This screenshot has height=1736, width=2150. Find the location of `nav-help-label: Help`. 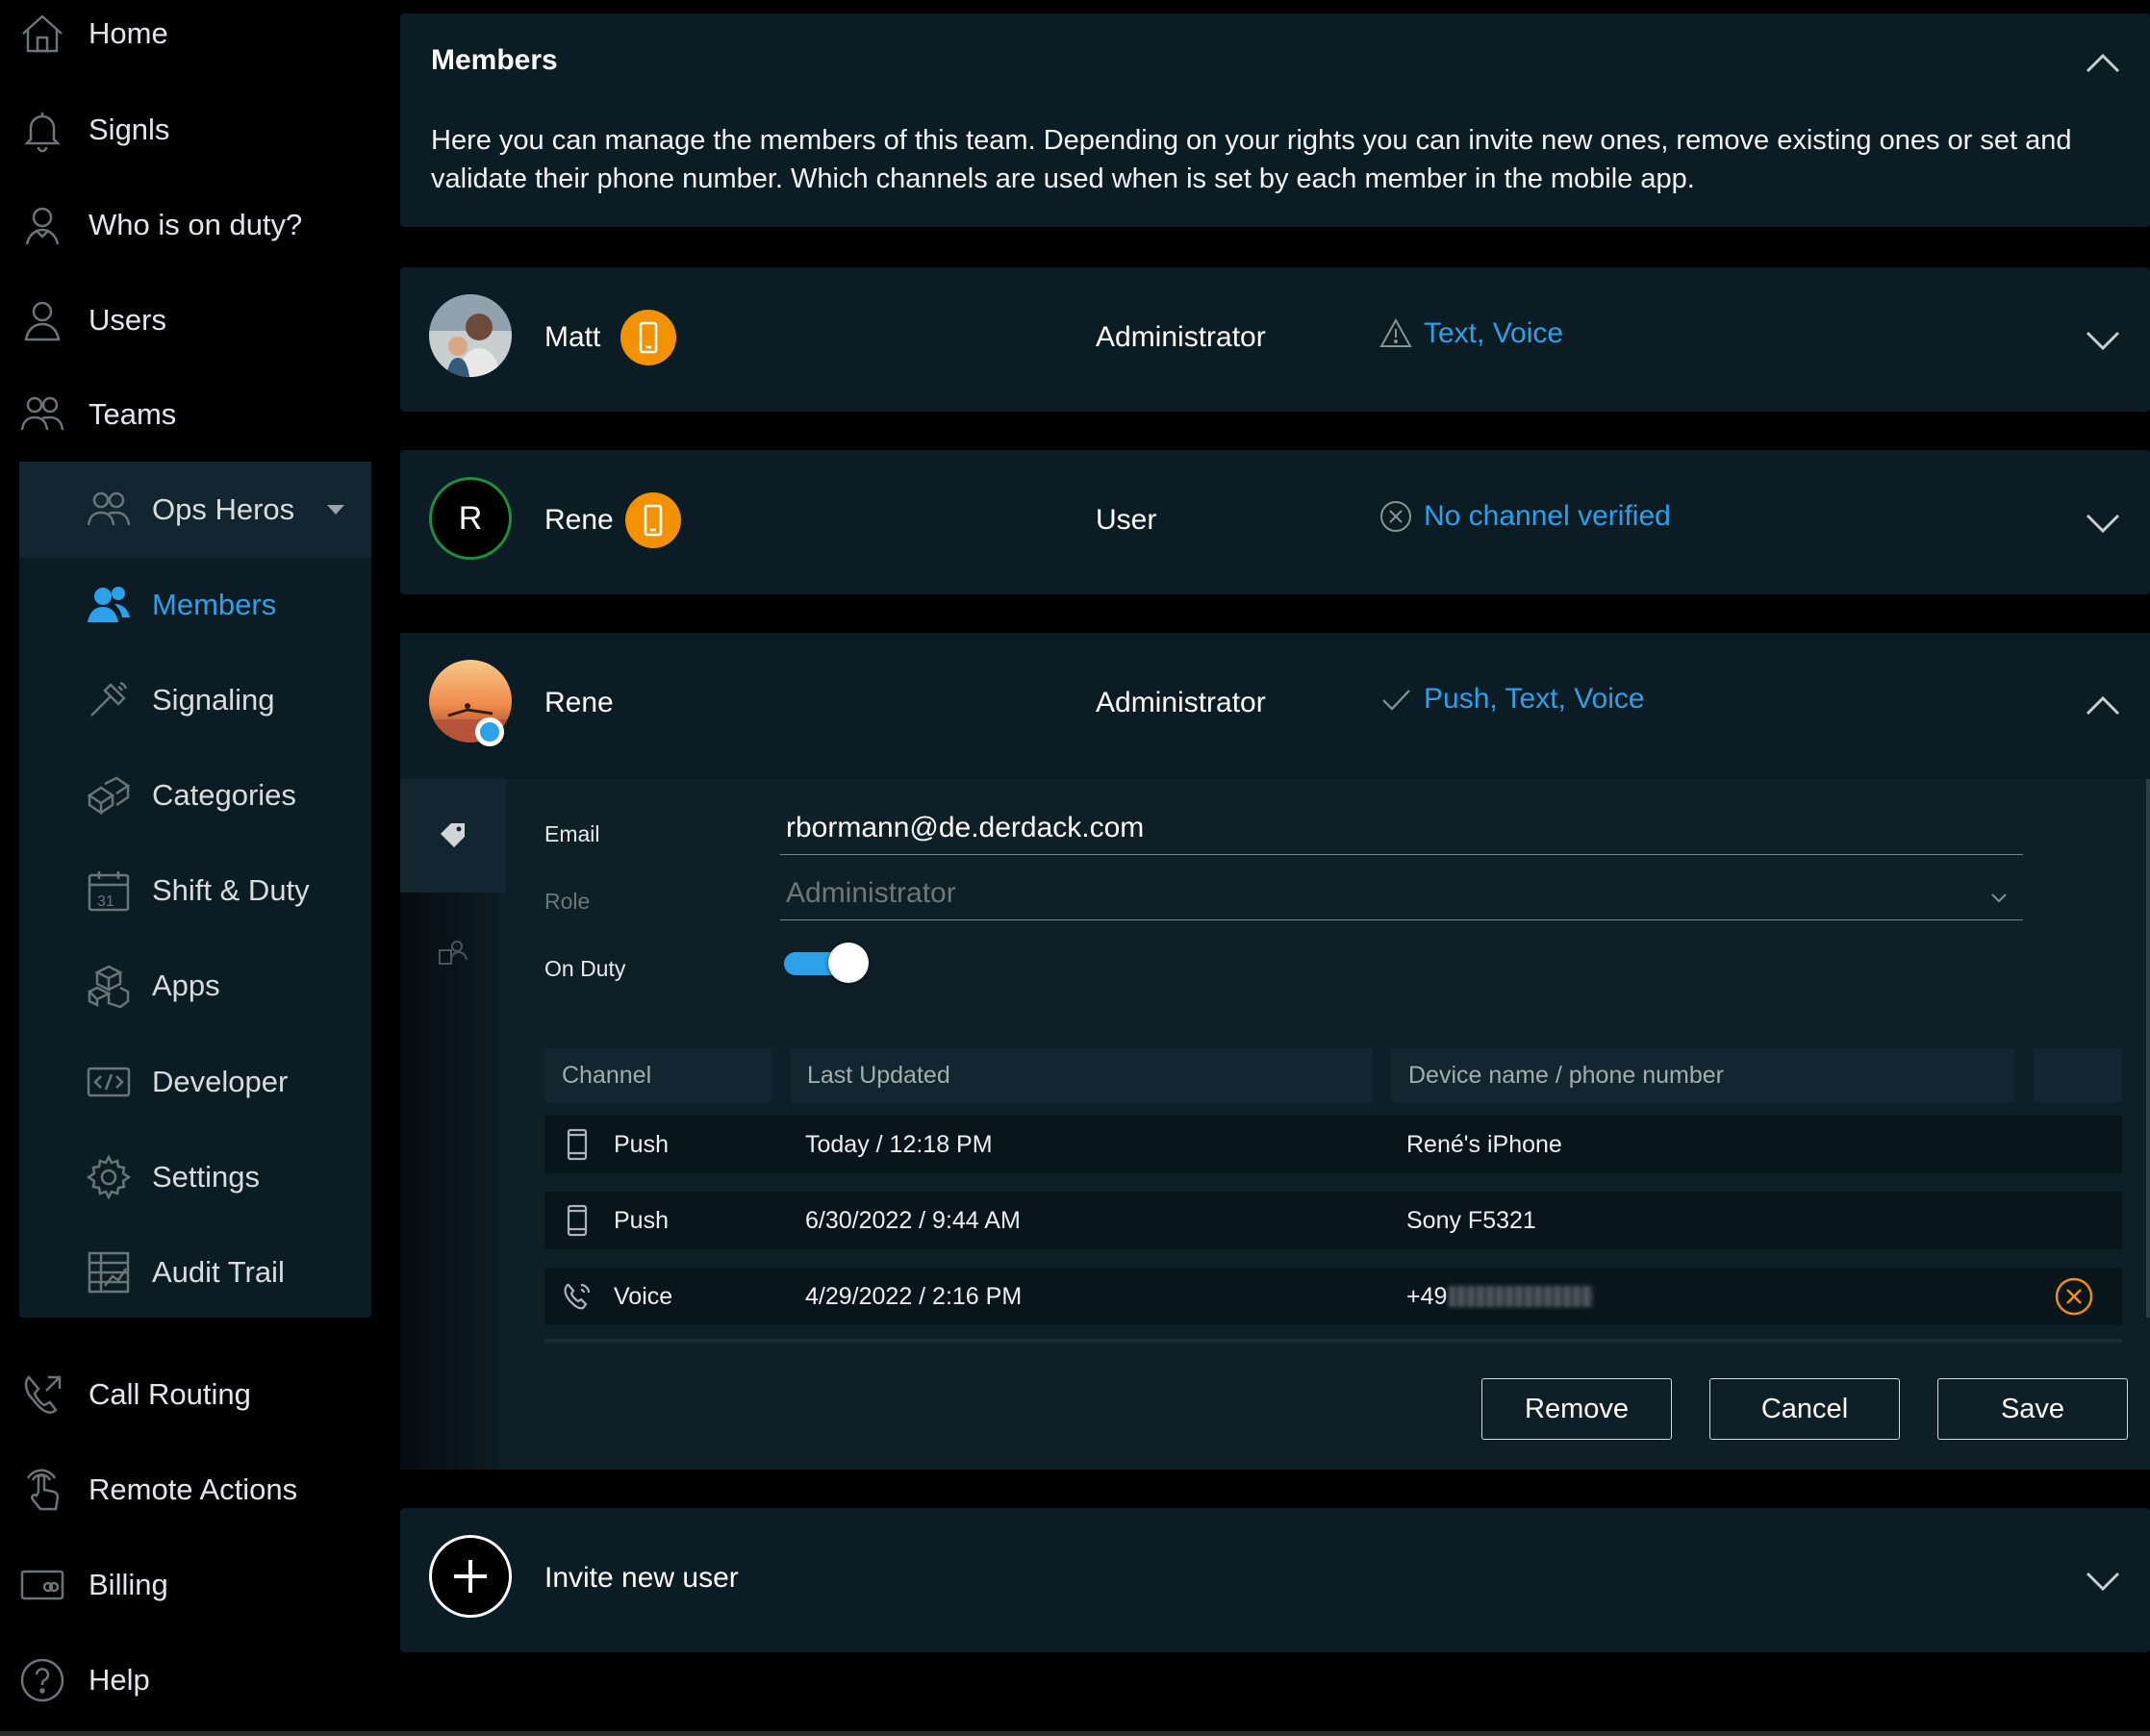

nav-help-label: Help is located at coordinates (119, 1680).